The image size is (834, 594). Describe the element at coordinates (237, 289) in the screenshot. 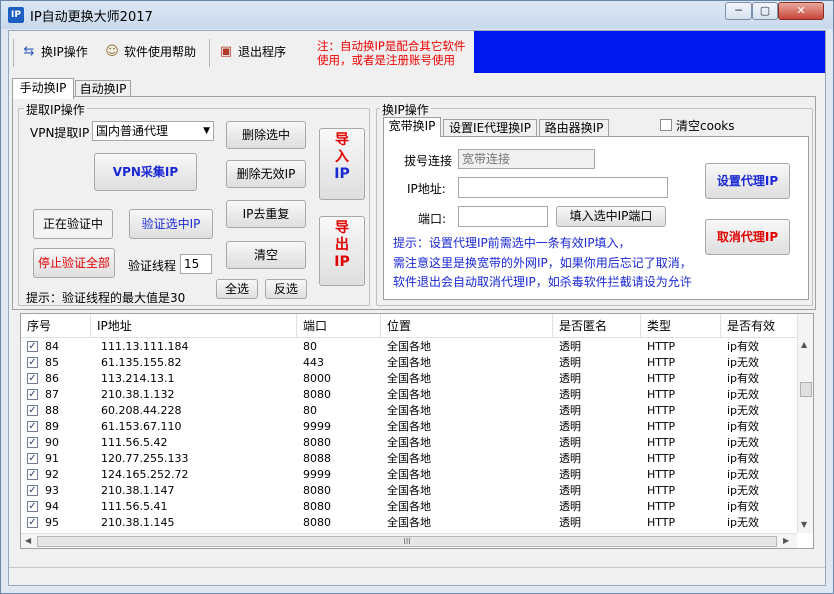

I see `select-all-button: 全选` at that location.